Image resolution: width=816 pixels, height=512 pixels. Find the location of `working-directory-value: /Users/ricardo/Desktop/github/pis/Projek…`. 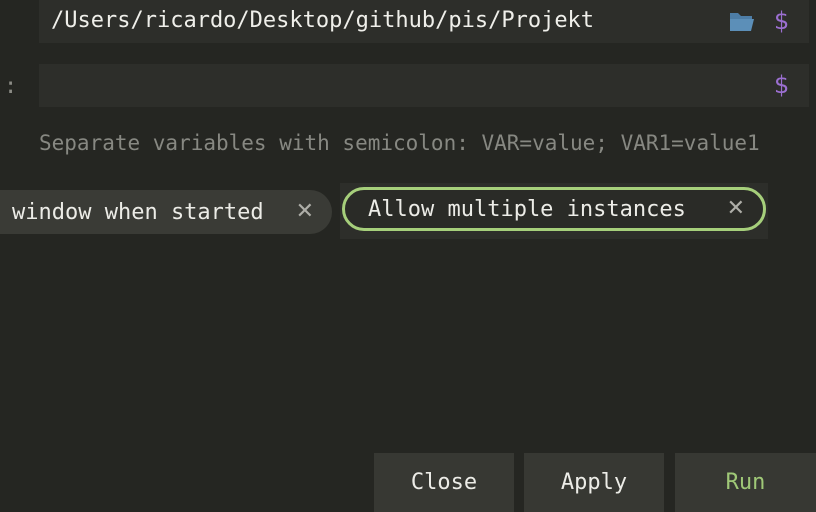

working-directory-value: /Users/ricardo/Desktop/github/pis/Projek… is located at coordinates (322, 21).